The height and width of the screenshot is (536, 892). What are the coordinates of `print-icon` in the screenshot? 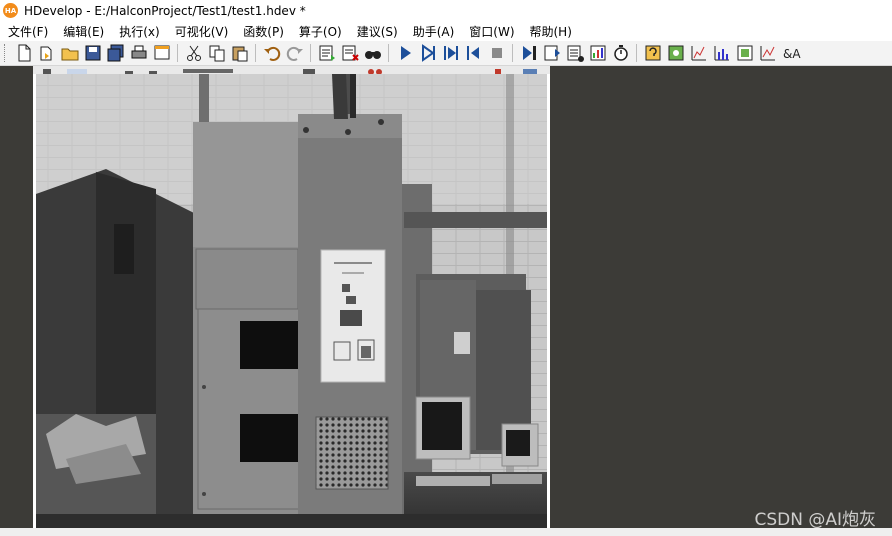 It's located at (138, 52).